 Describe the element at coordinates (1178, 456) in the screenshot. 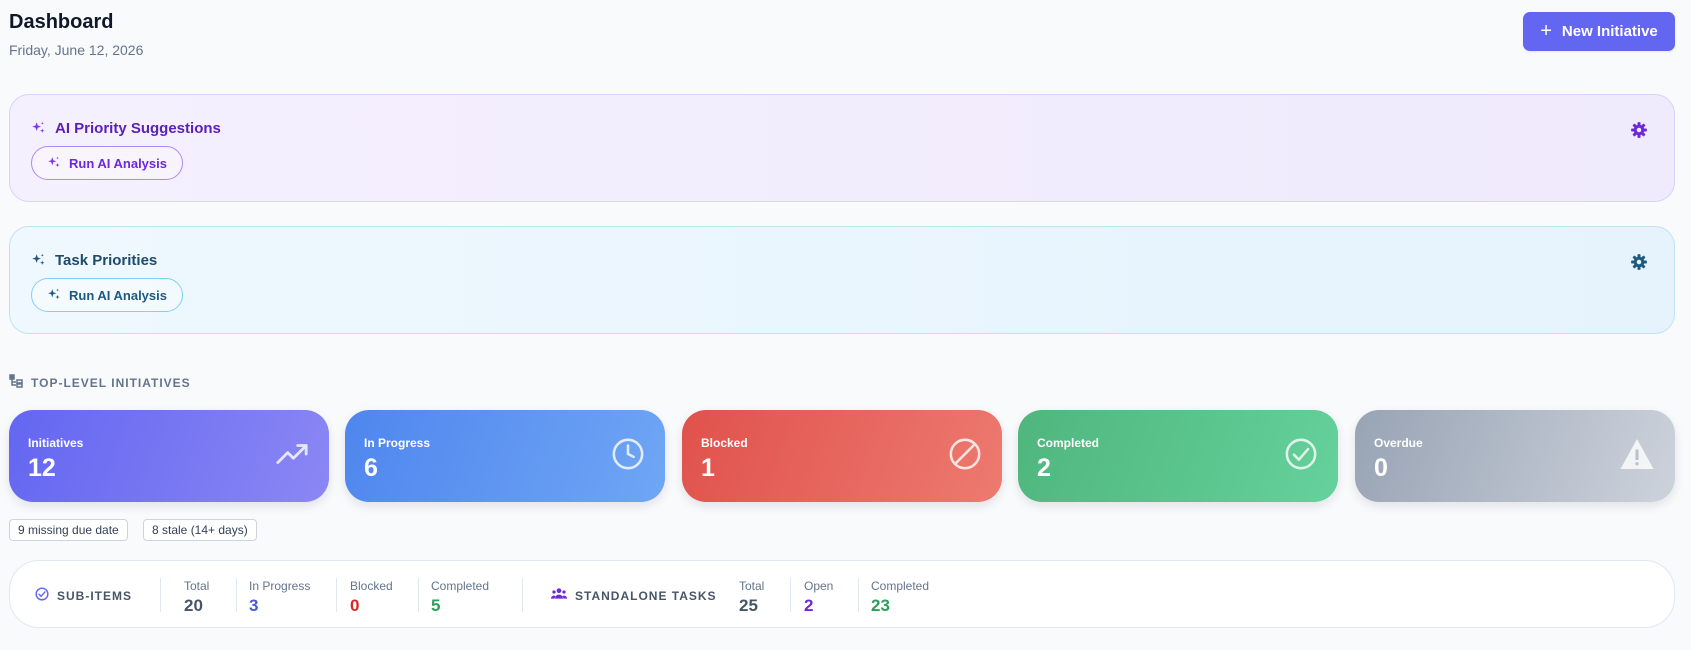

I see `stat-card-completed: Completed 2` at that location.